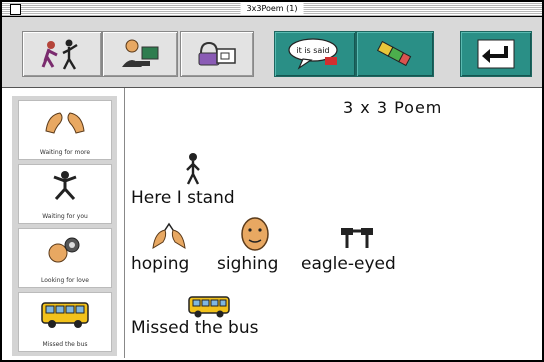  I want to click on poem-word-hoping: hoping, so click(160, 264).